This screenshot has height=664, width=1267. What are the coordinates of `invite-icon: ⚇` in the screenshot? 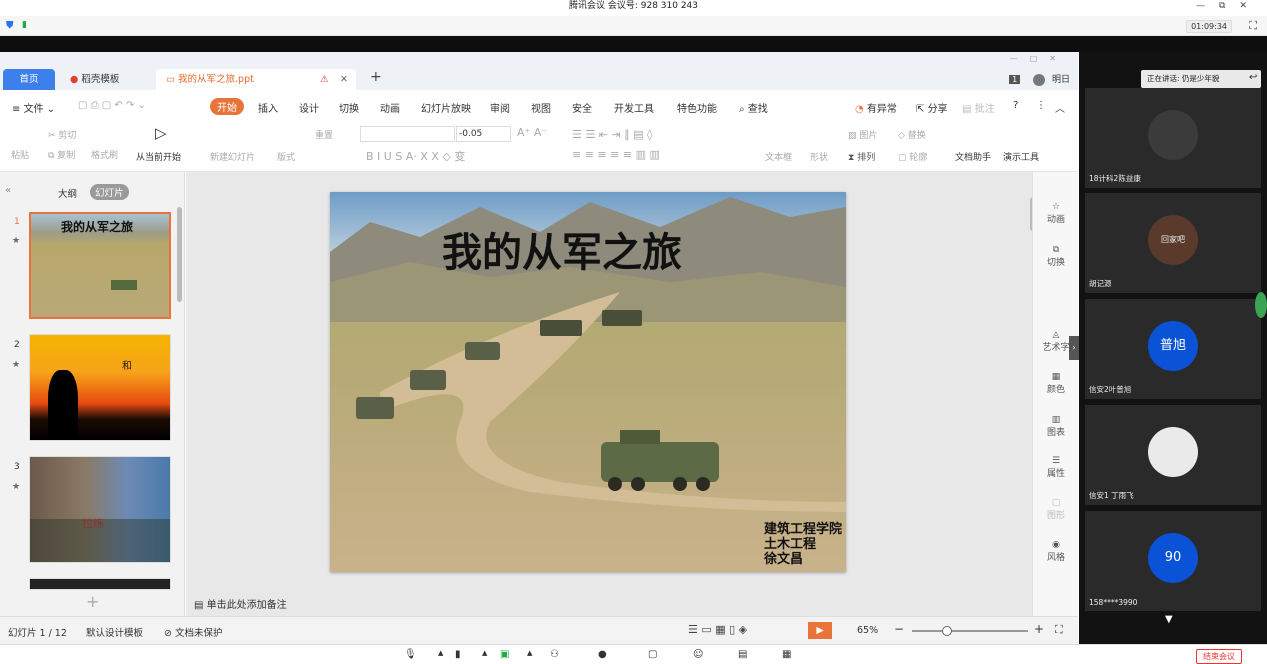 It's located at (557, 655).